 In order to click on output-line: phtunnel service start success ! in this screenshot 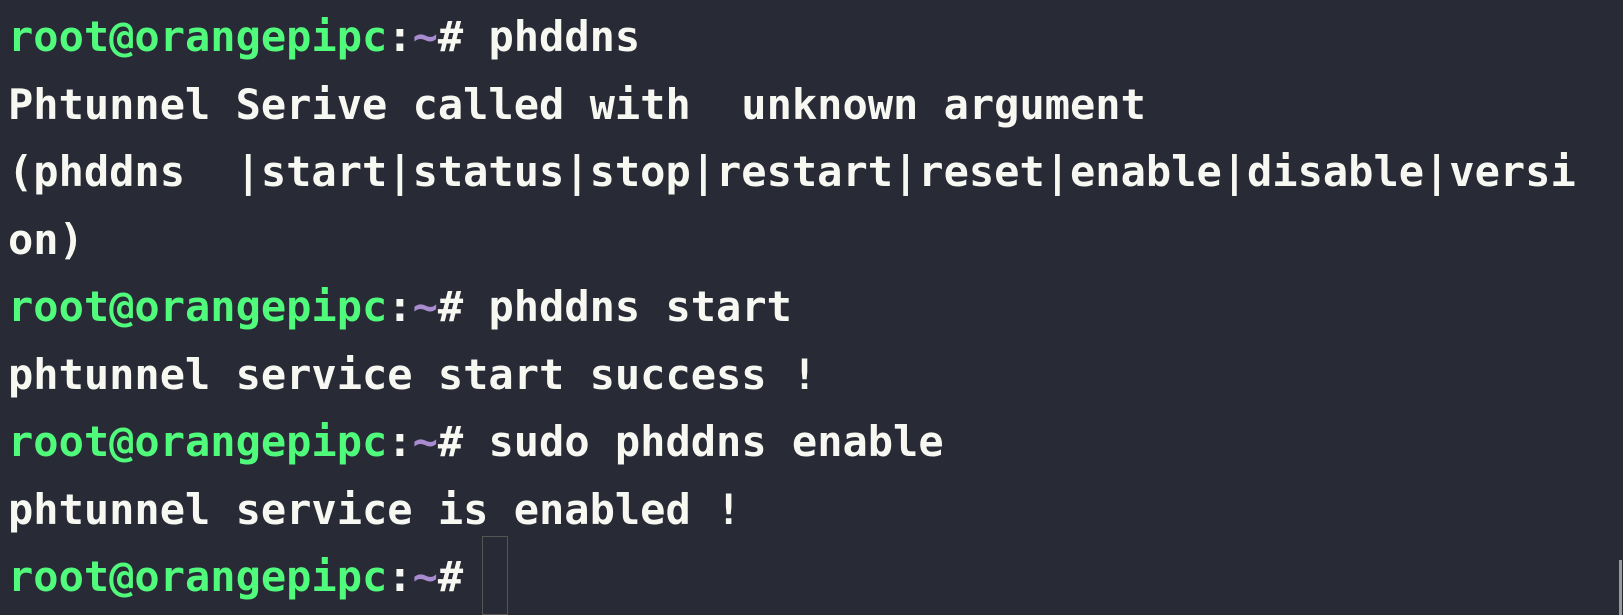, I will do `click(413, 374)`.